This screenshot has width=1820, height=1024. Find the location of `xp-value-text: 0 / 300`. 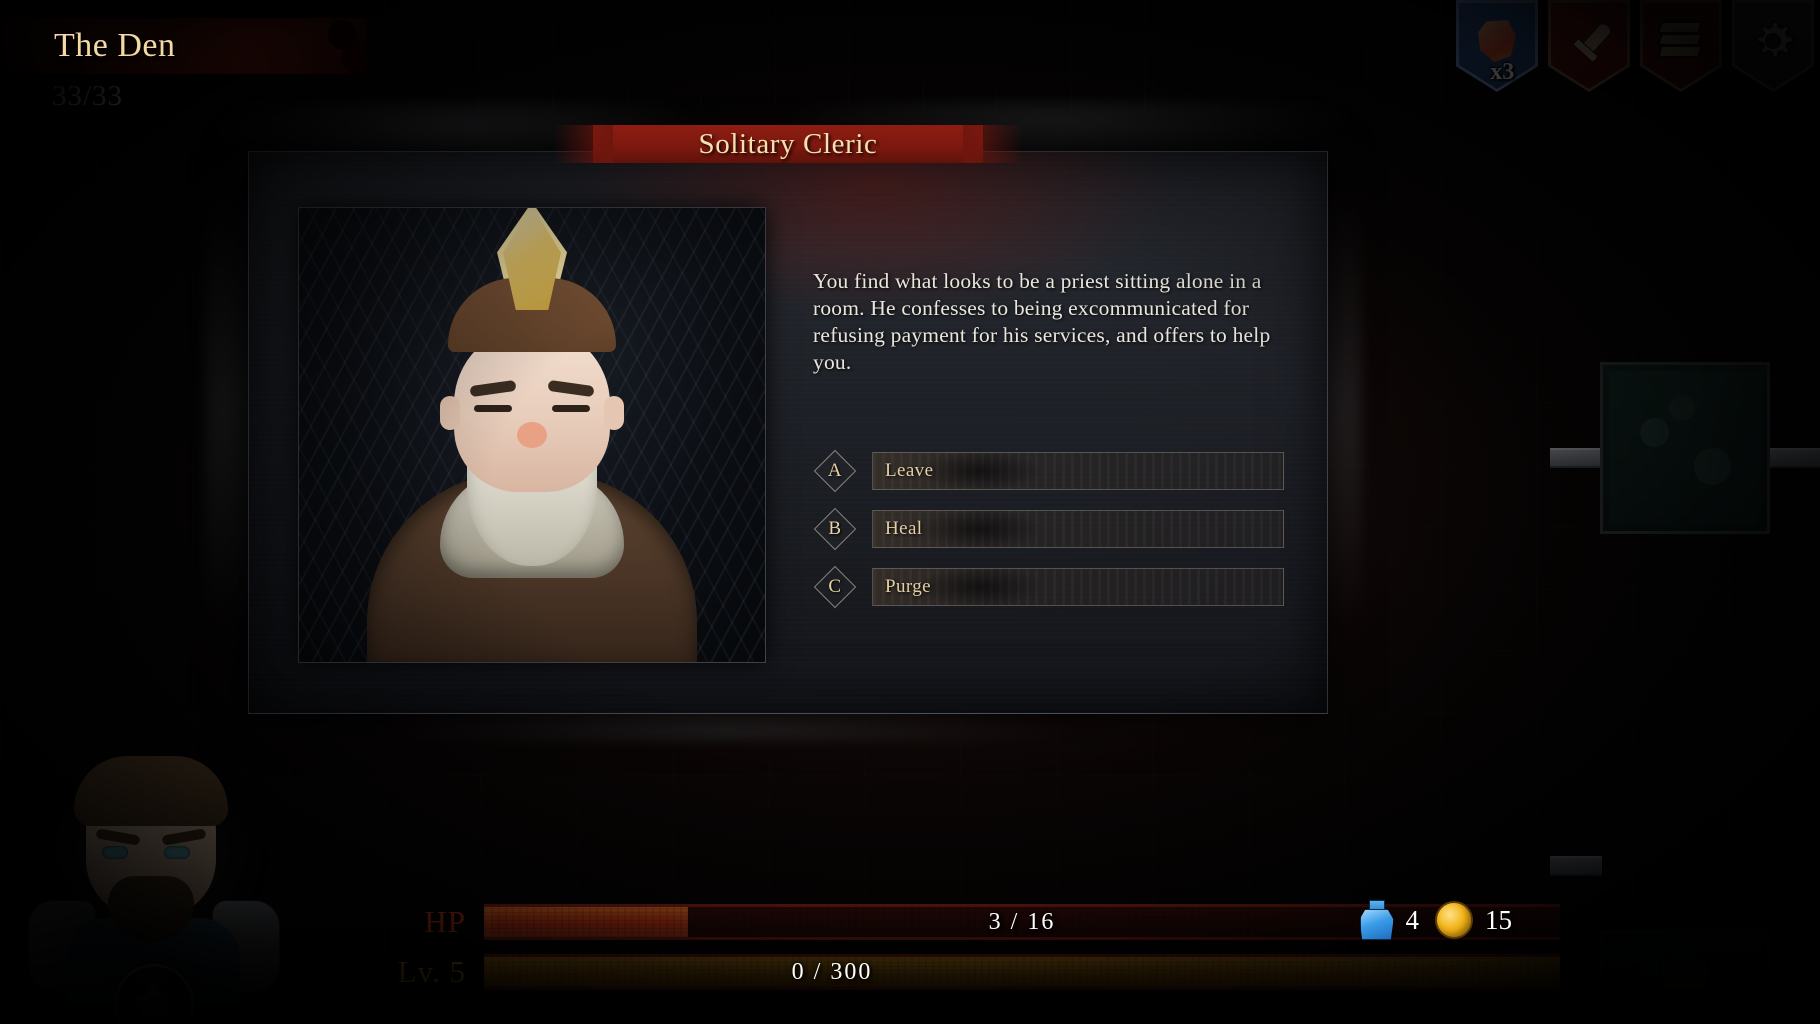

xp-value-text: 0 / 300 is located at coordinates (832, 971).